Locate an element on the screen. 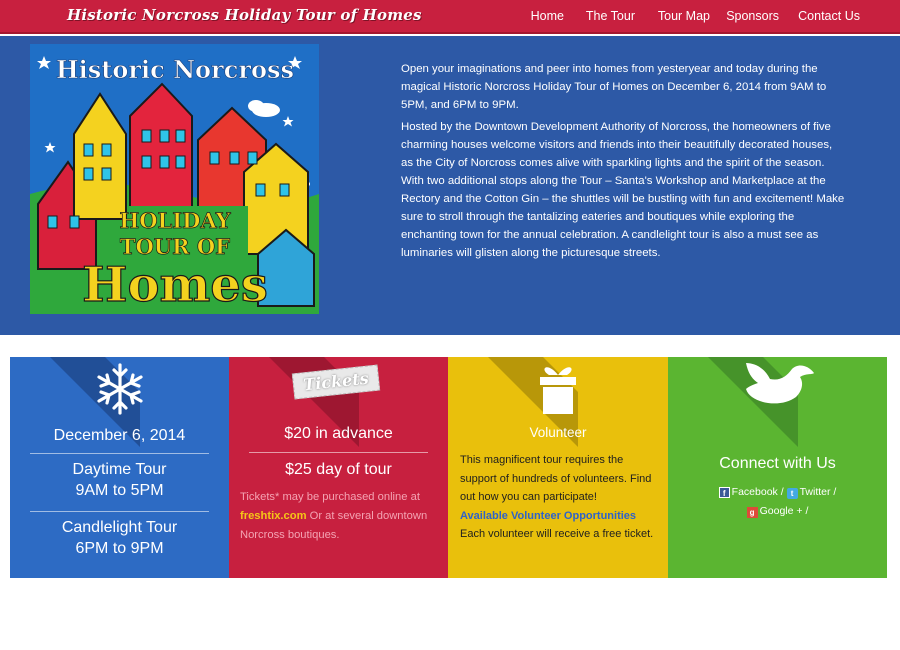  social-links-row-2: g Google + / is located at coordinates (777, 511).